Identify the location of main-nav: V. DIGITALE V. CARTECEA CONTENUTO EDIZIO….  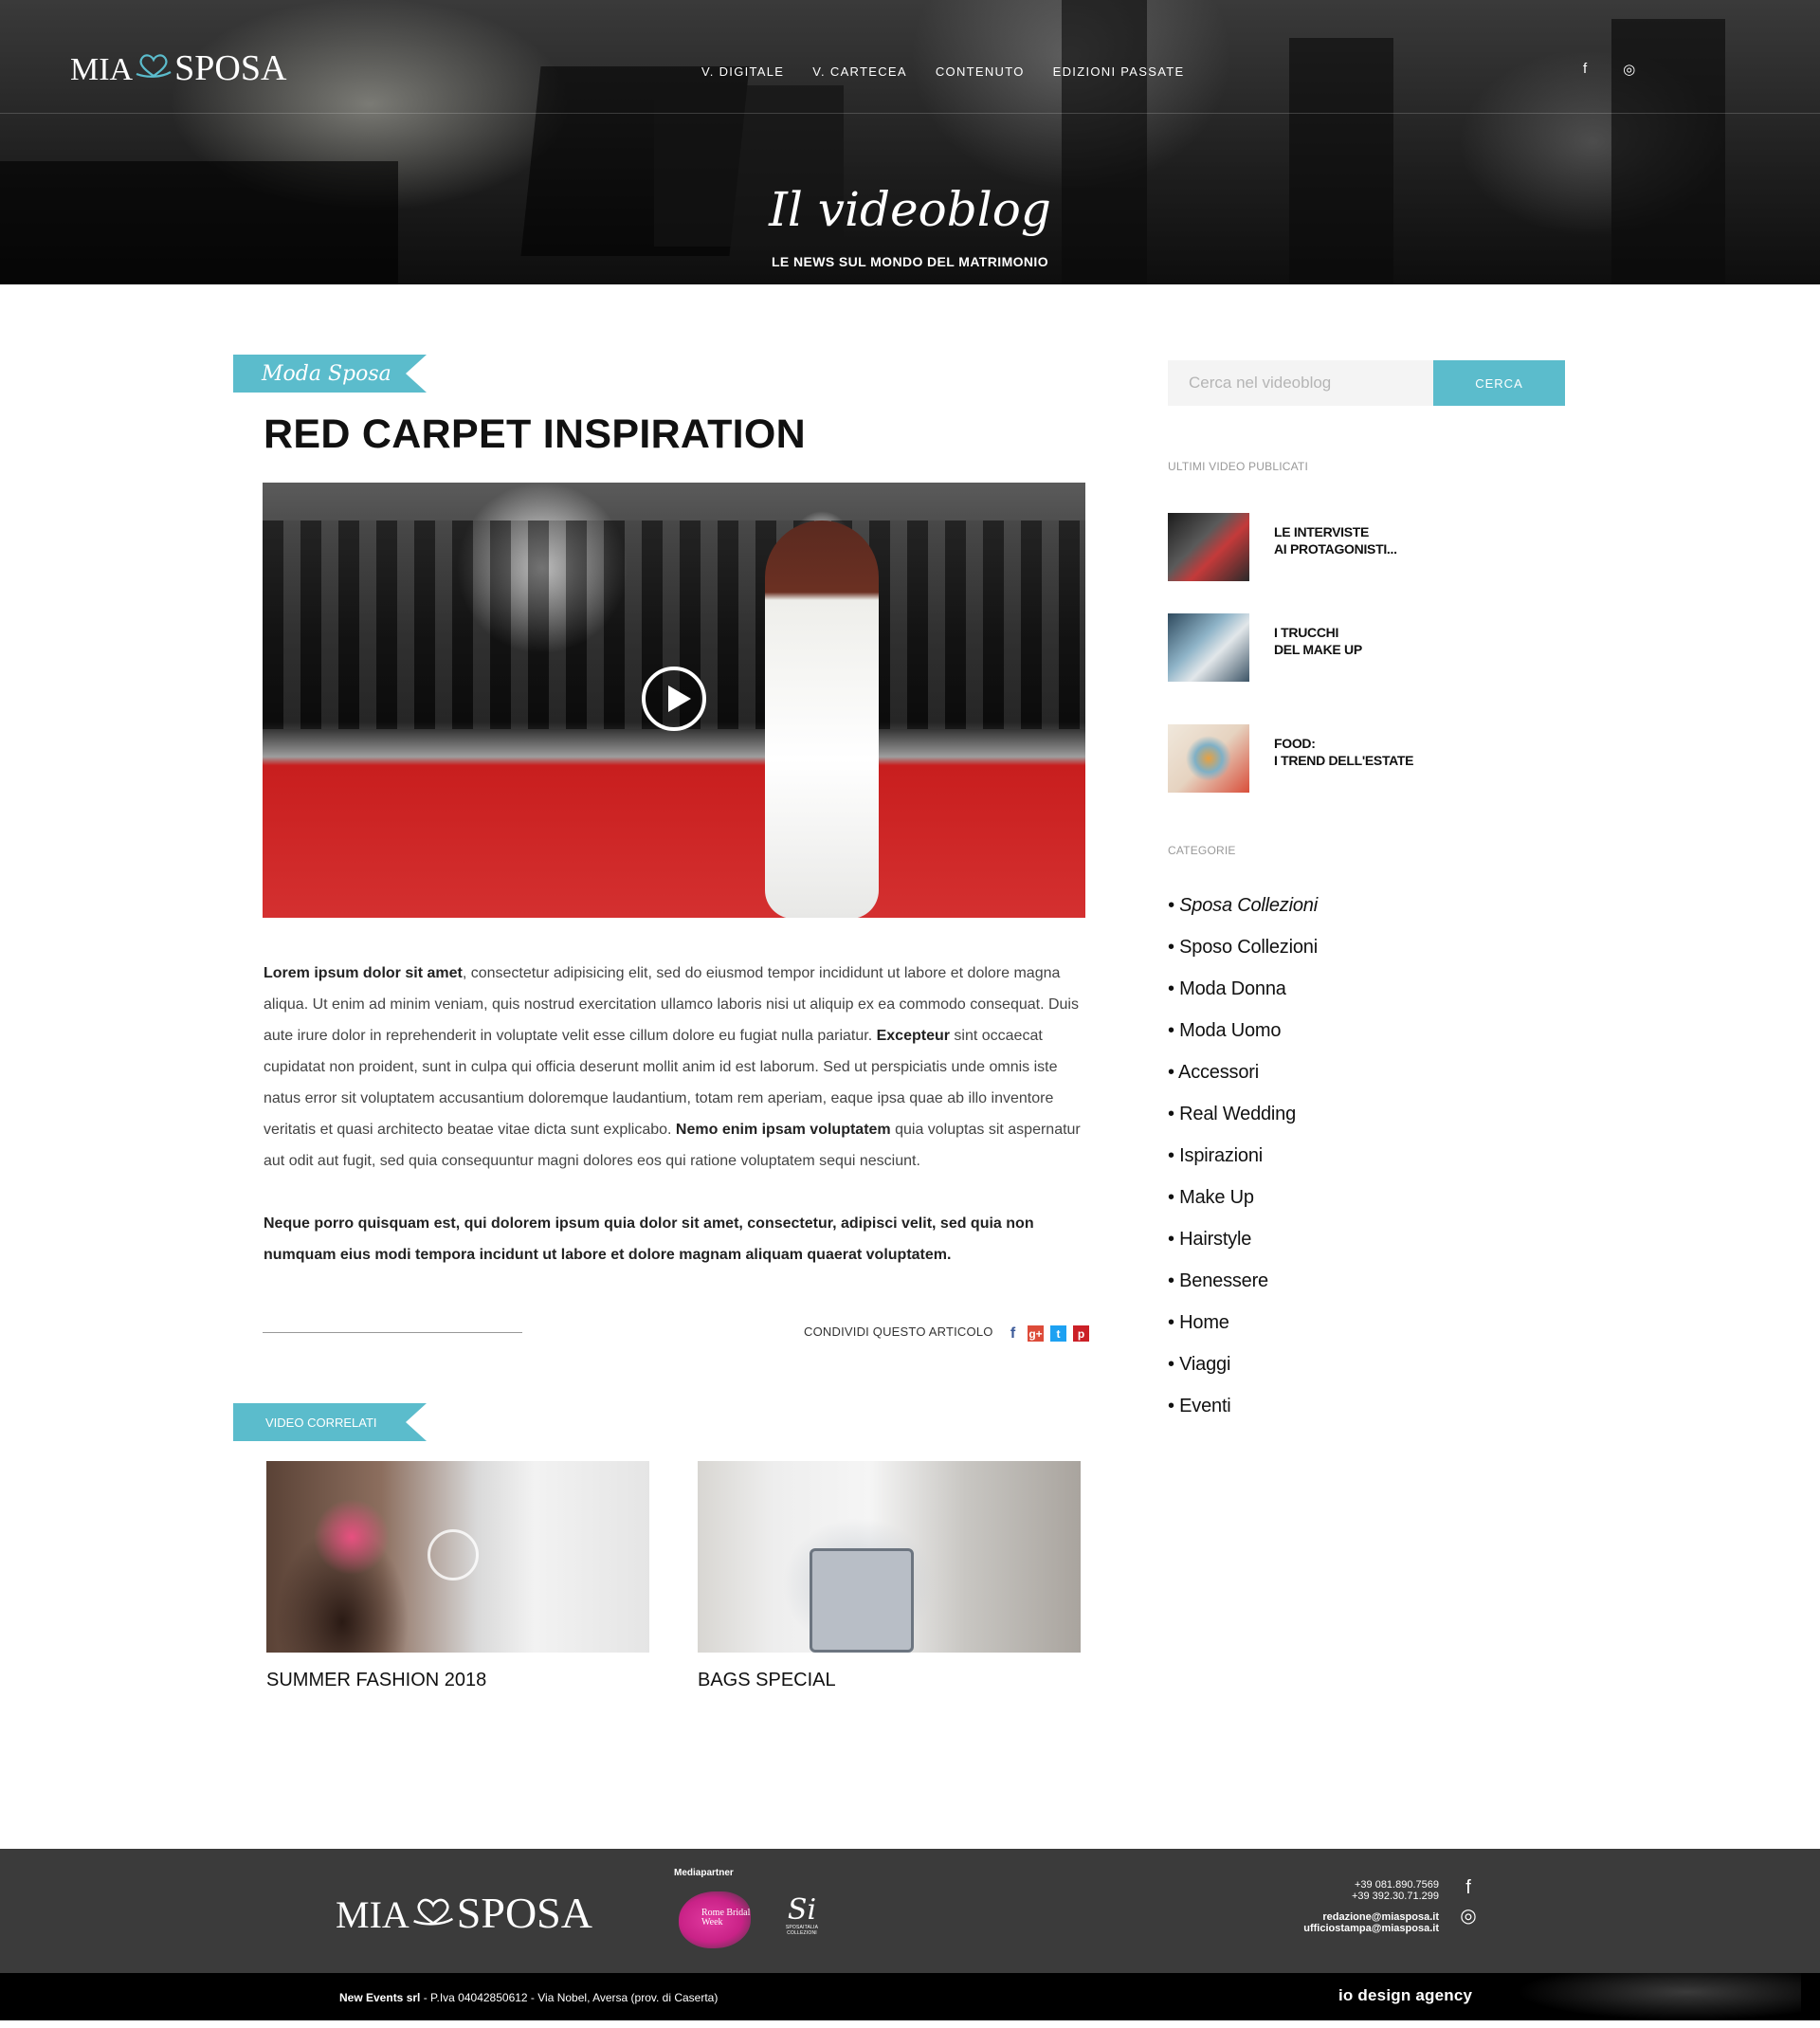
(942, 71).